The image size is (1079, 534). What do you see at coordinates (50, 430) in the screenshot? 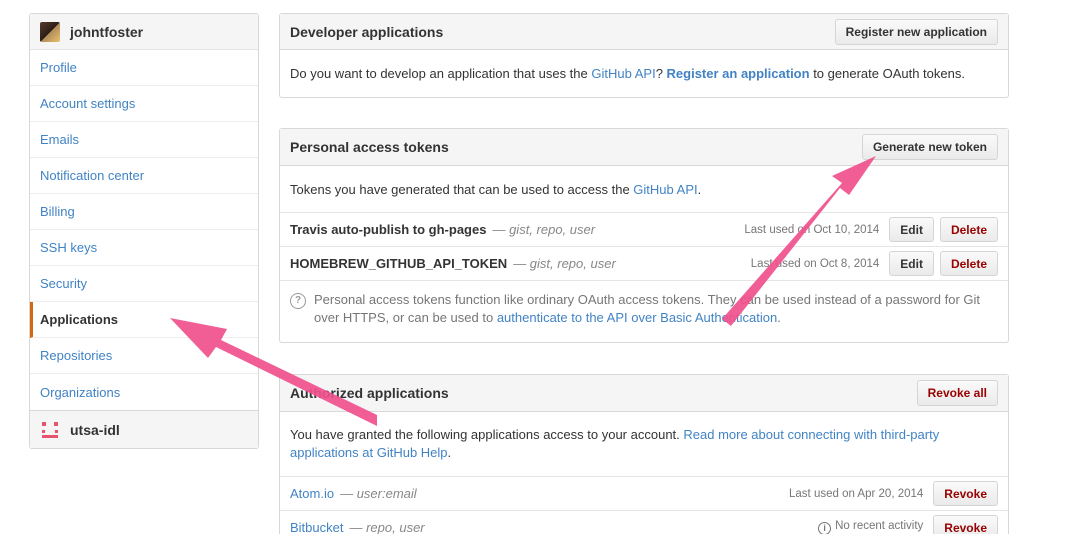
I see `org-logo-icon` at bounding box center [50, 430].